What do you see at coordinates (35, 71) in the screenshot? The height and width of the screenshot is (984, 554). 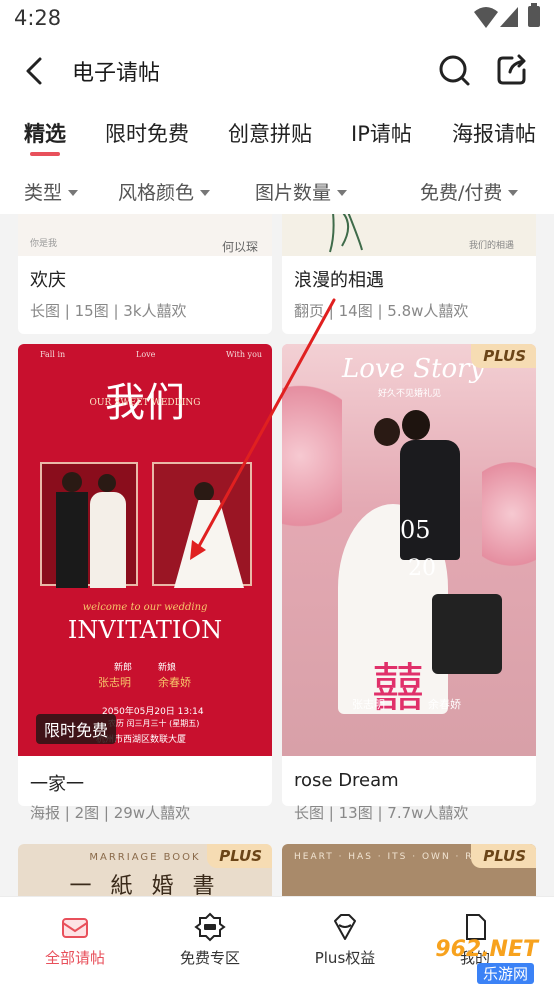 I see `back-icon` at bounding box center [35, 71].